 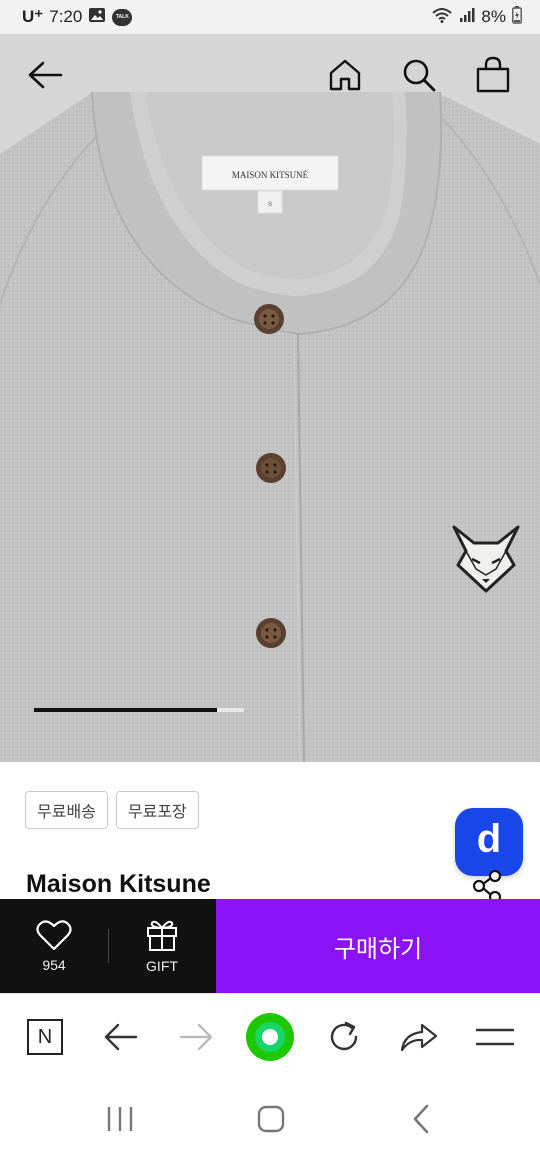 I want to click on naver-n-icon: N, so click(x=45, y=1037).